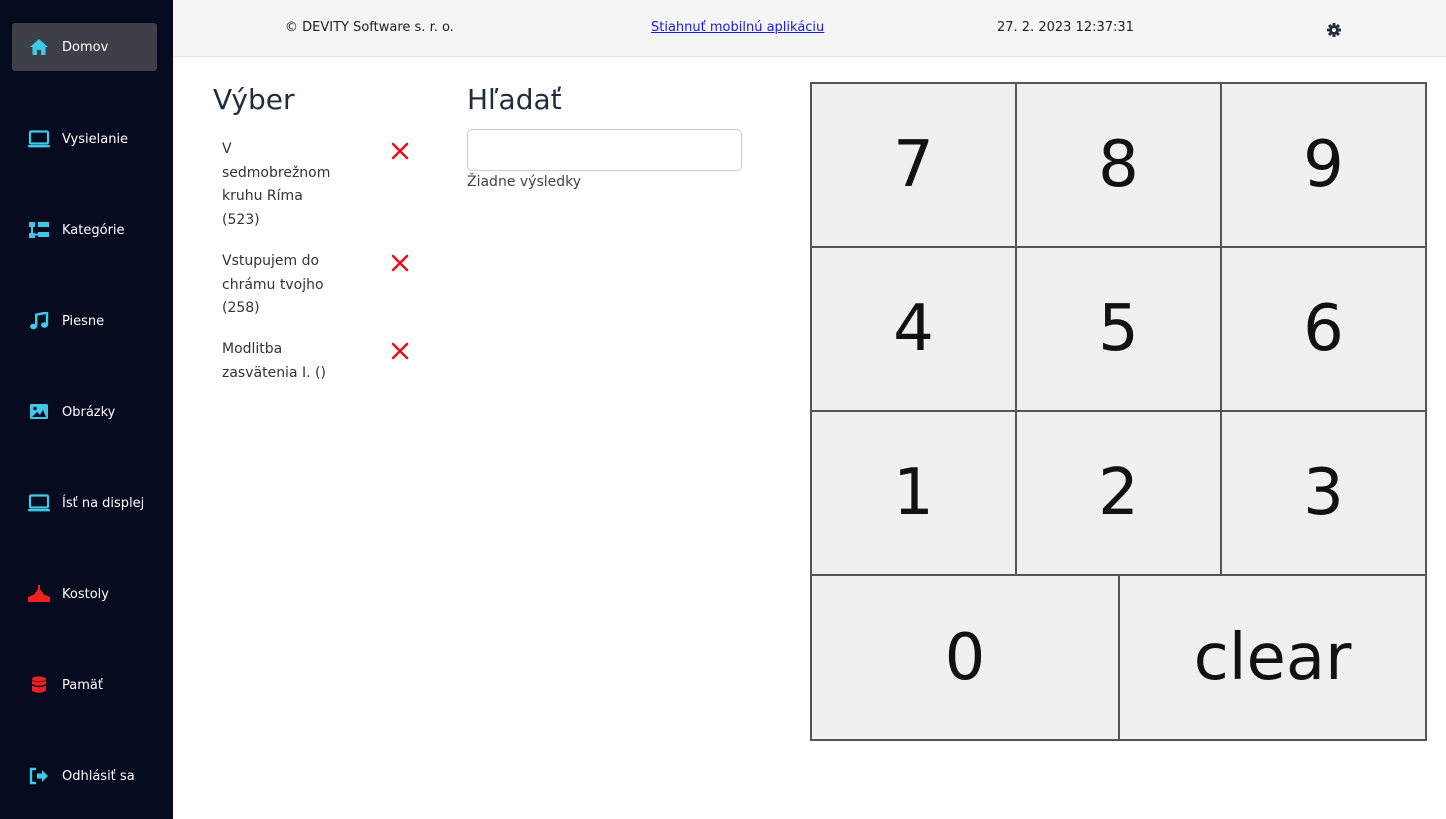 The height and width of the screenshot is (819, 1446). What do you see at coordinates (913, 329) in the screenshot?
I see `keypad-key-4: 4` at bounding box center [913, 329].